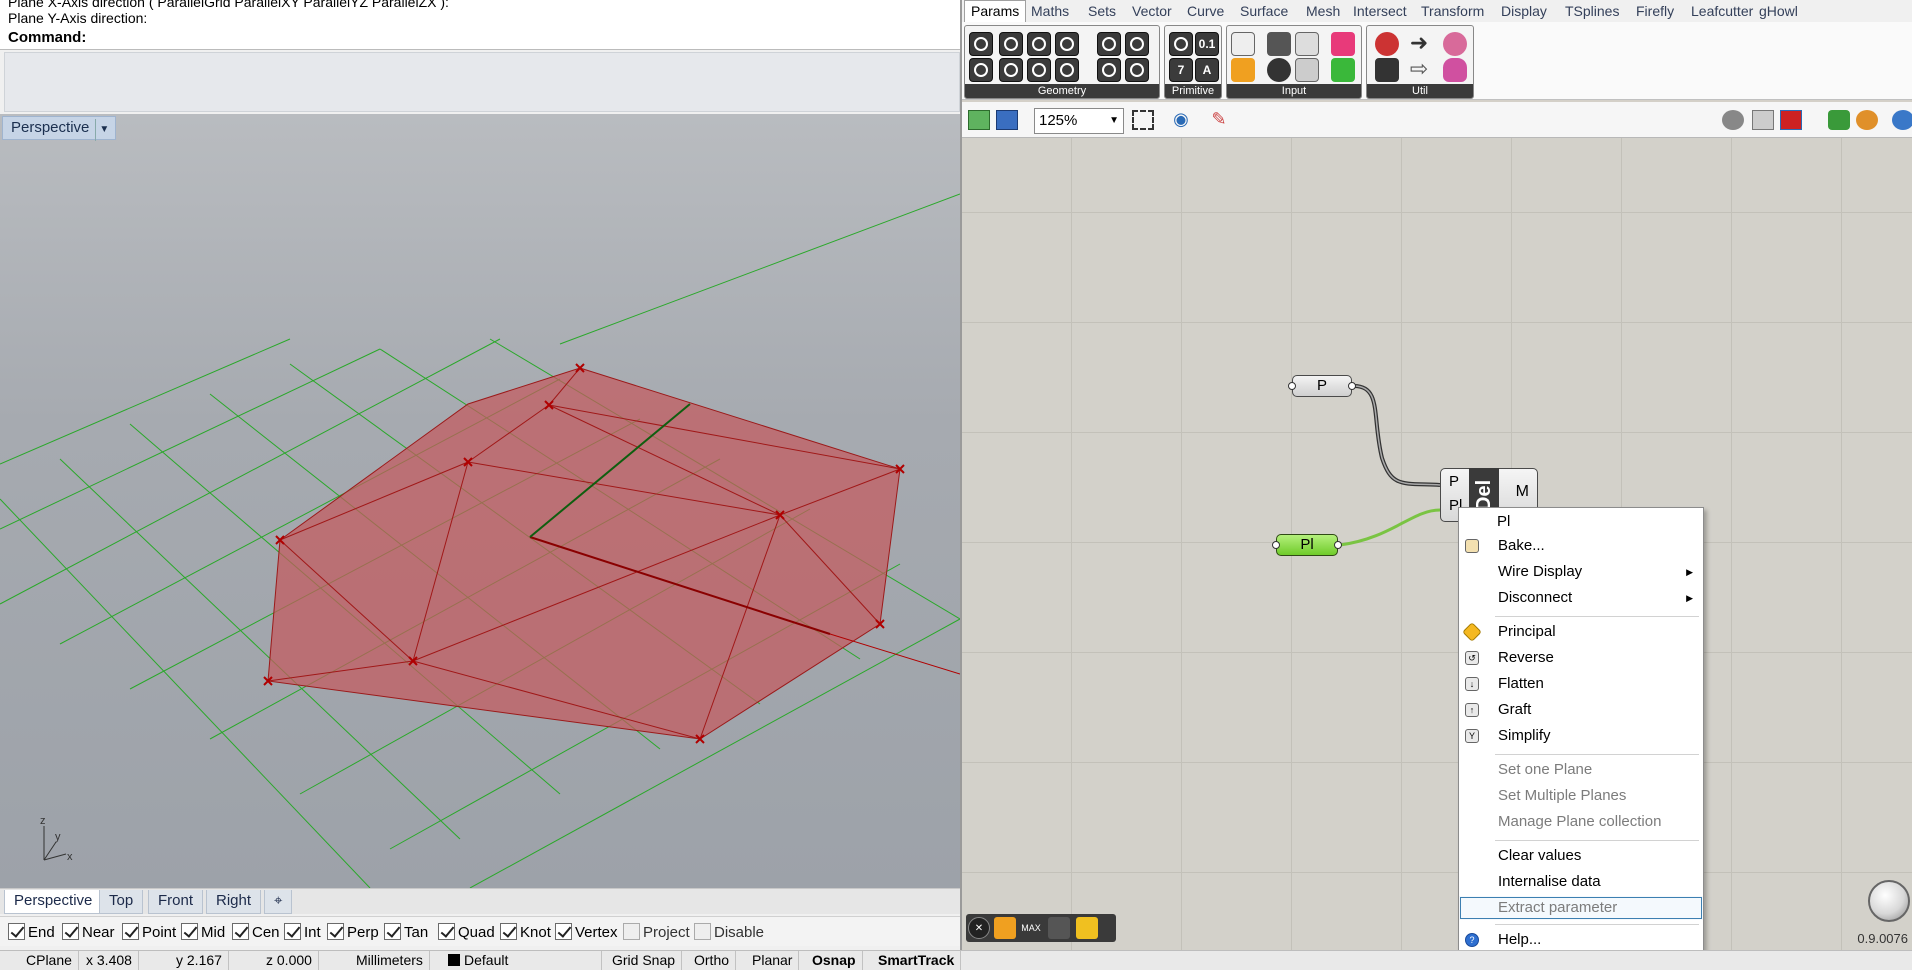 The width and height of the screenshot is (1912, 970). I want to click on osnap-quad: Quad, so click(466, 933).